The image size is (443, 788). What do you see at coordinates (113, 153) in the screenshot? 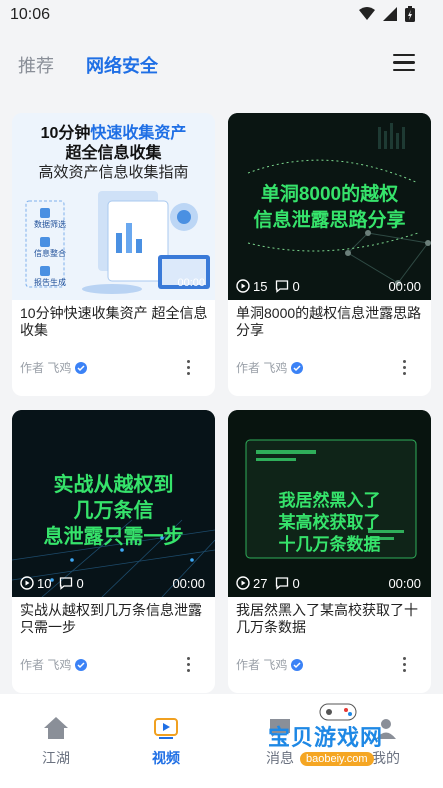
I see `thumbnail-headline-2: 超全信息收集` at bounding box center [113, 153].